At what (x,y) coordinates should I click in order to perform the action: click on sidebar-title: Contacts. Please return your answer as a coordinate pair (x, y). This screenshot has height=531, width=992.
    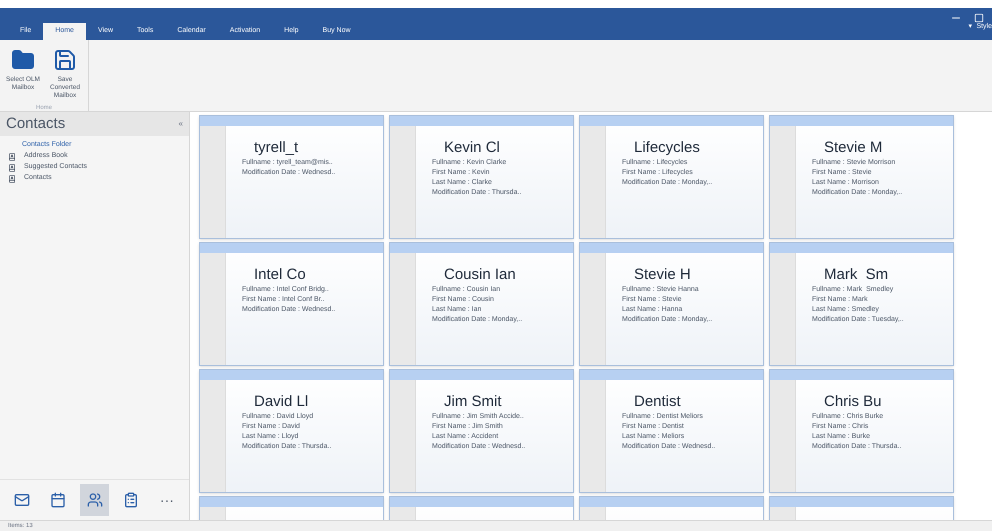
    Looking at the image, I should click on (36, 124).